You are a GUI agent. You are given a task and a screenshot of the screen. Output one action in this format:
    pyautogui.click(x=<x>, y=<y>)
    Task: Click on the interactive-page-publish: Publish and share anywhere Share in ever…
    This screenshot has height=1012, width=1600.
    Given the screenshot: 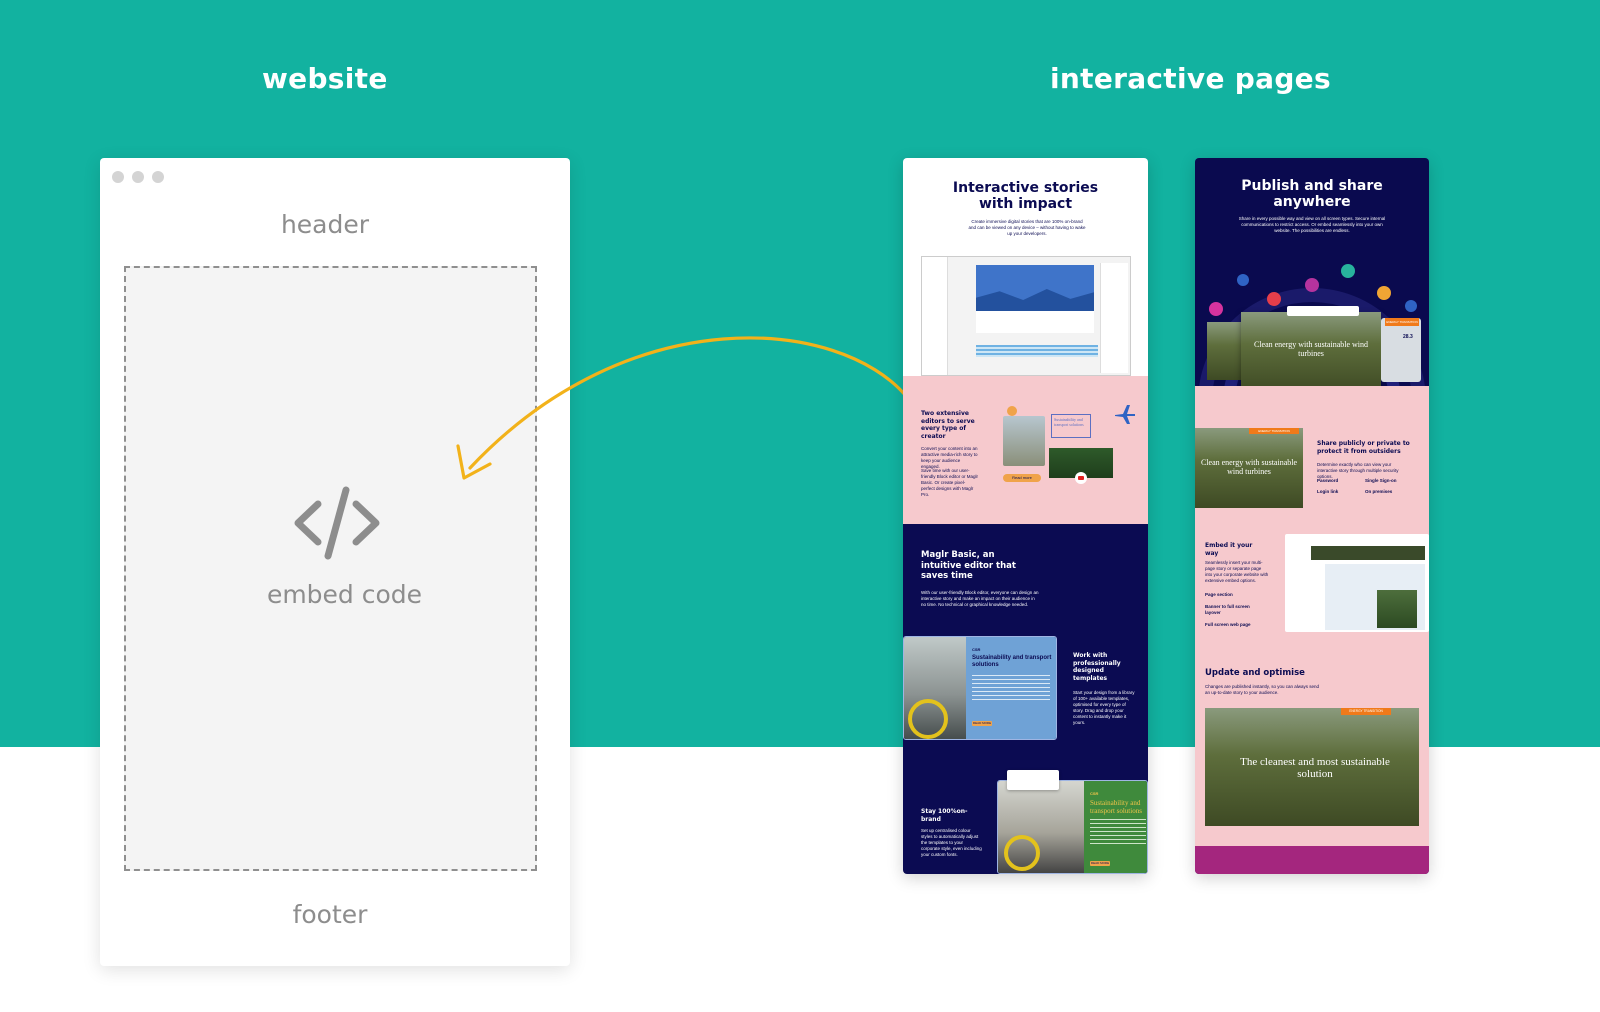 What is the action you would take?
    pyautogui.click(x=1312, y=516)
    